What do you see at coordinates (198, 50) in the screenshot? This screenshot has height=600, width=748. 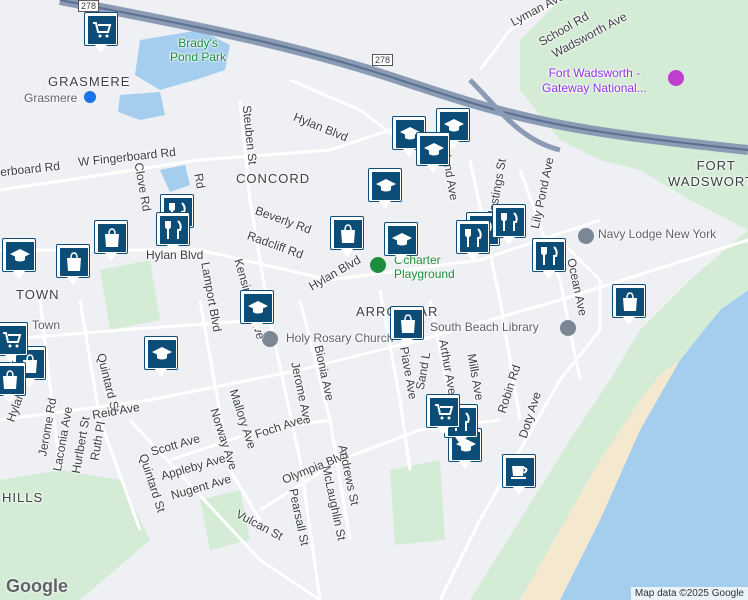 I see `place-label-bradys-pond: Brady's Pond Park` at bounding box center [198, 50].